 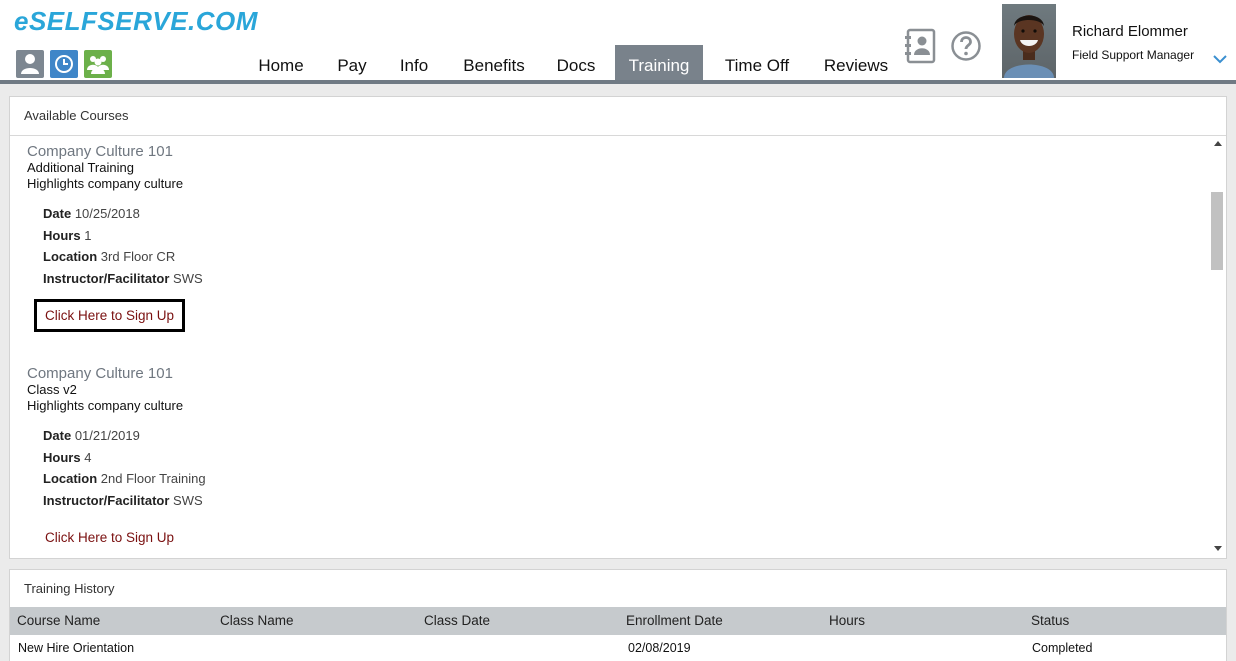 I want to click on location-value: 2nd Floor Training, so click(x=153, y=478).